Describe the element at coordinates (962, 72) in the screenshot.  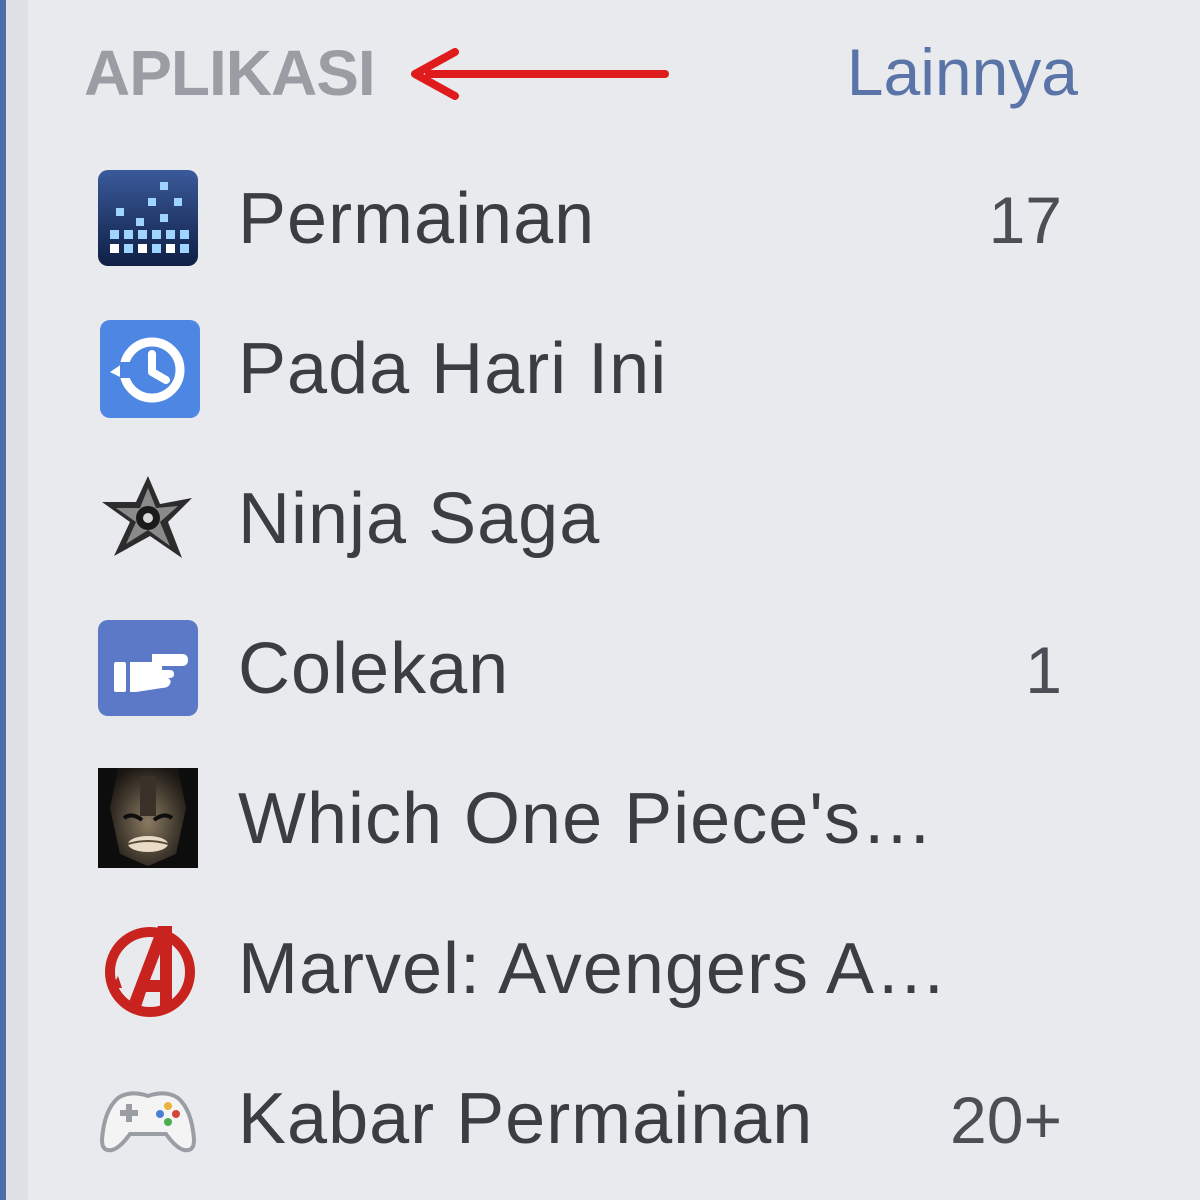
I see `more-link: Lainnya` at that location.